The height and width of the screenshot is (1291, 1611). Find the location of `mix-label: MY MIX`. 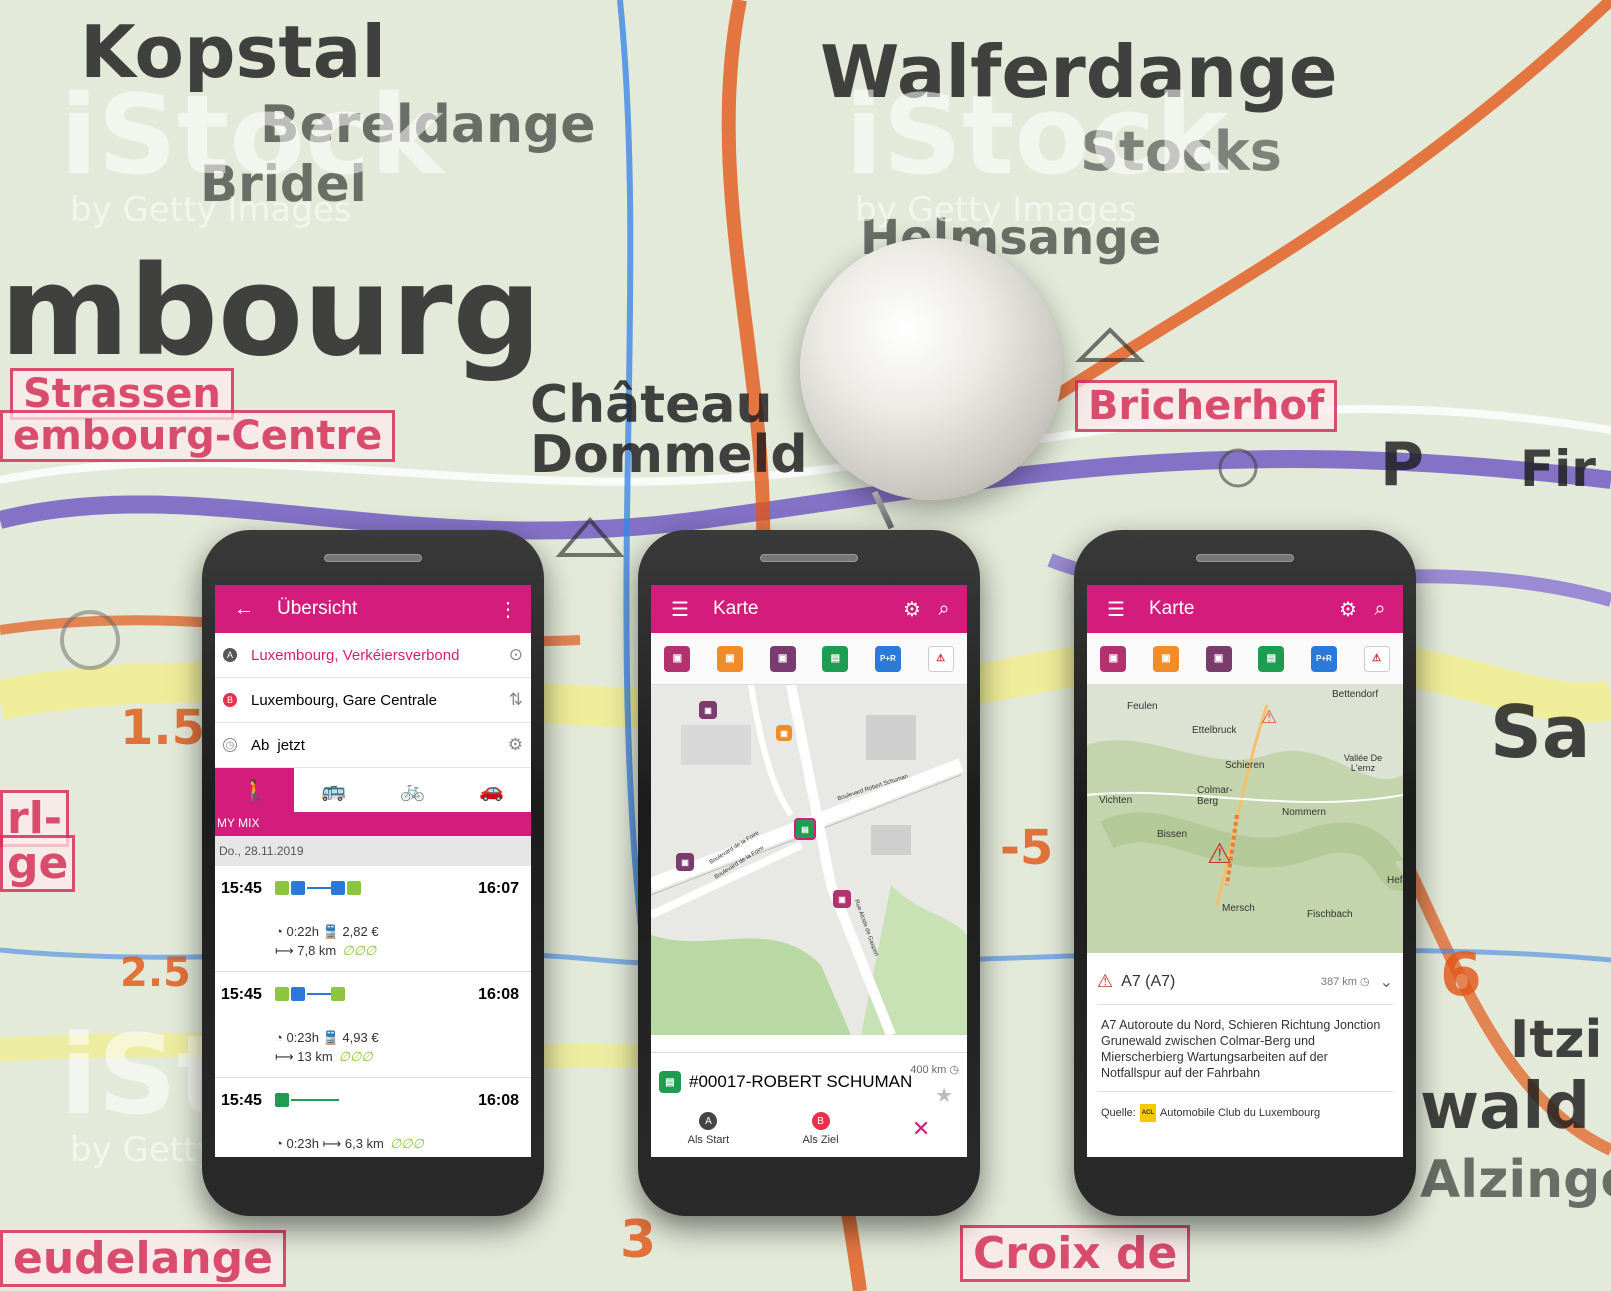

mix-label: MY MIX is located at coordinates (373, 824).